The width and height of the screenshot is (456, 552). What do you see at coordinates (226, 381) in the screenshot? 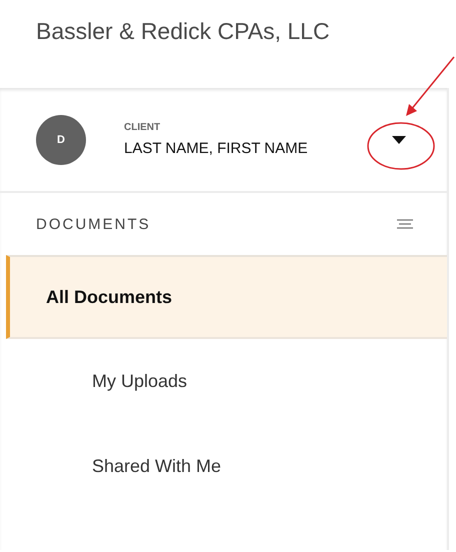
I see `nav-item: My Uploads` at bounding box center [226, 381].